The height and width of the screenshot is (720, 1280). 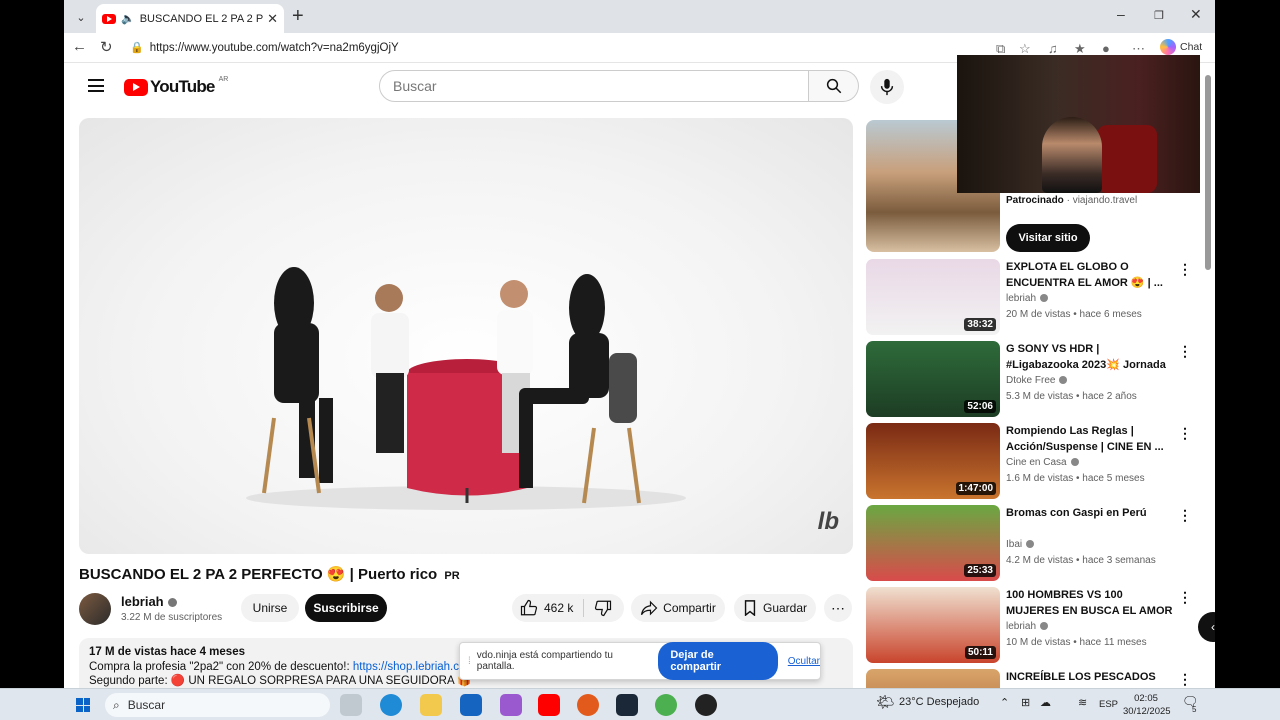 I want to click on tray-expand-icon: ⌃, so click(x=1004, y=702).